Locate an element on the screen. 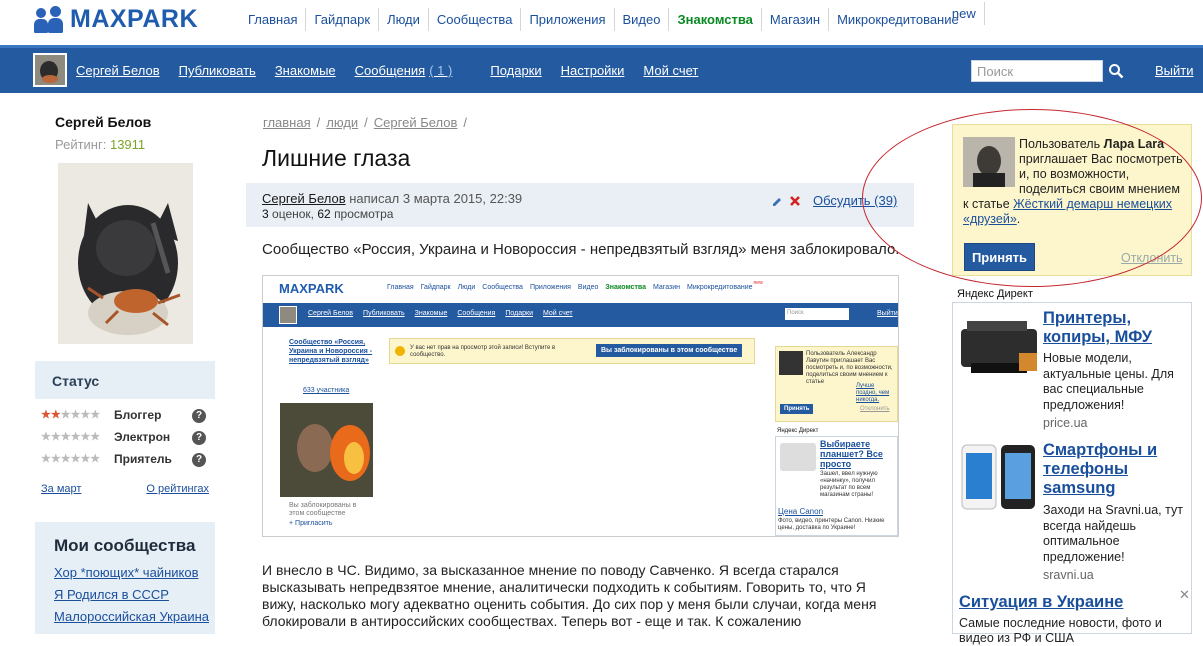 The image size is (1203, 646). embedded-accept: Принять is located at coordinates (797, 409).